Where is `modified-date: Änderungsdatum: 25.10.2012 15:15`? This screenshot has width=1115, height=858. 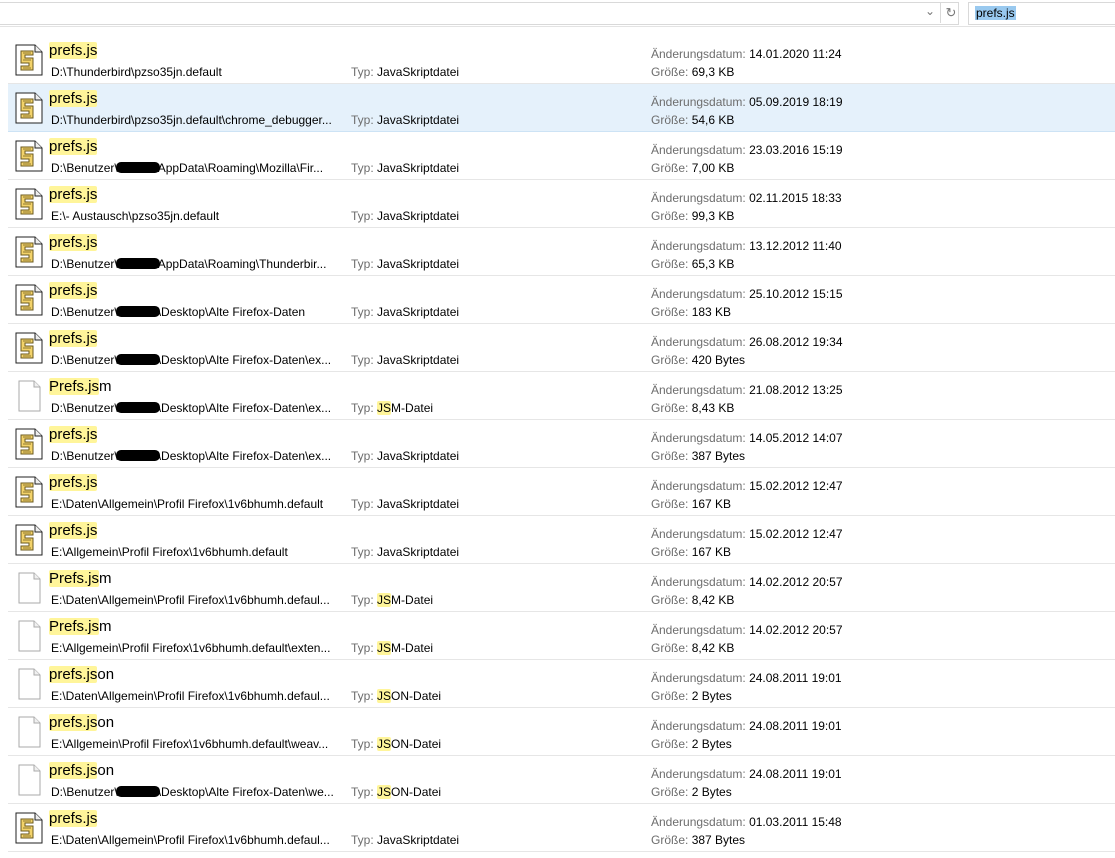 modified-date: Änderungsdatum: 25.10.2012 15:15 is located at coordinates (747, 294).